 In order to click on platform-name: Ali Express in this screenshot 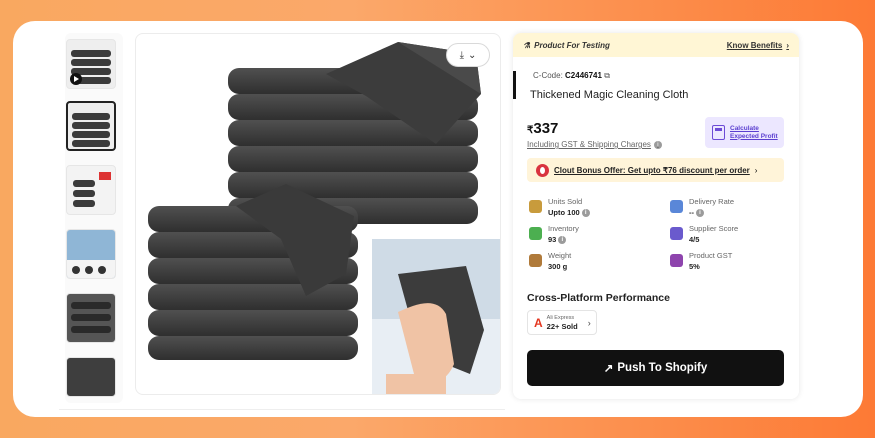, I will do `click(560, 317)`.